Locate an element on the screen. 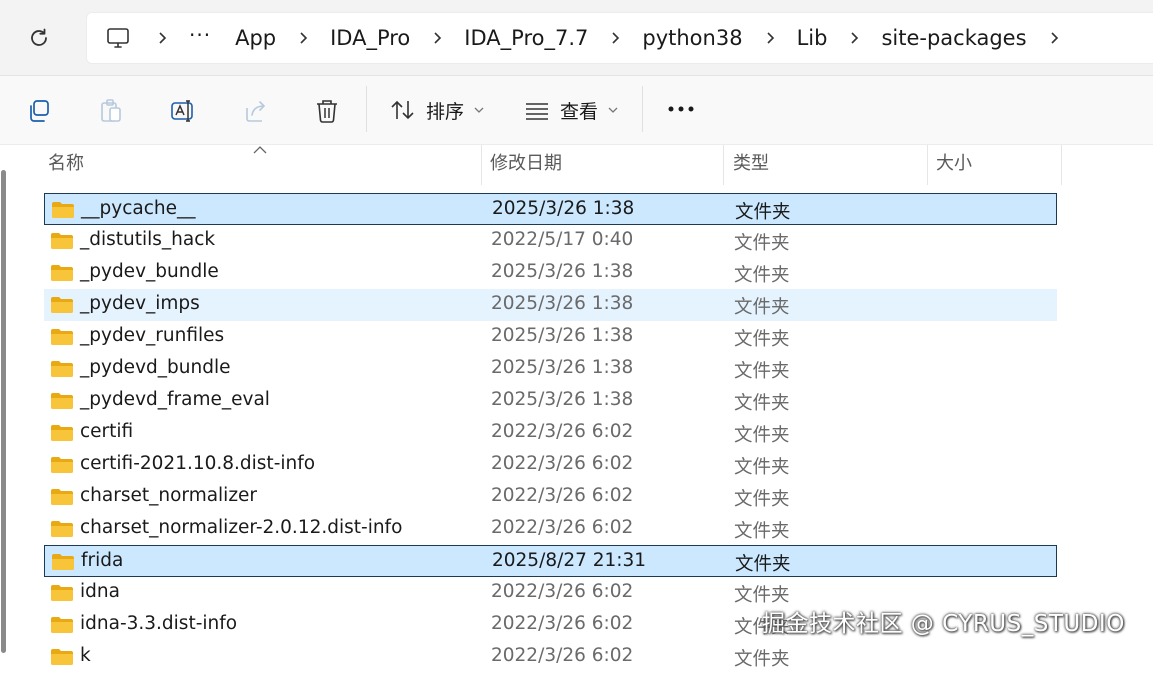 This screenshot has width=1153, height=673. refresh-icon is located at coordinates (39, 38).